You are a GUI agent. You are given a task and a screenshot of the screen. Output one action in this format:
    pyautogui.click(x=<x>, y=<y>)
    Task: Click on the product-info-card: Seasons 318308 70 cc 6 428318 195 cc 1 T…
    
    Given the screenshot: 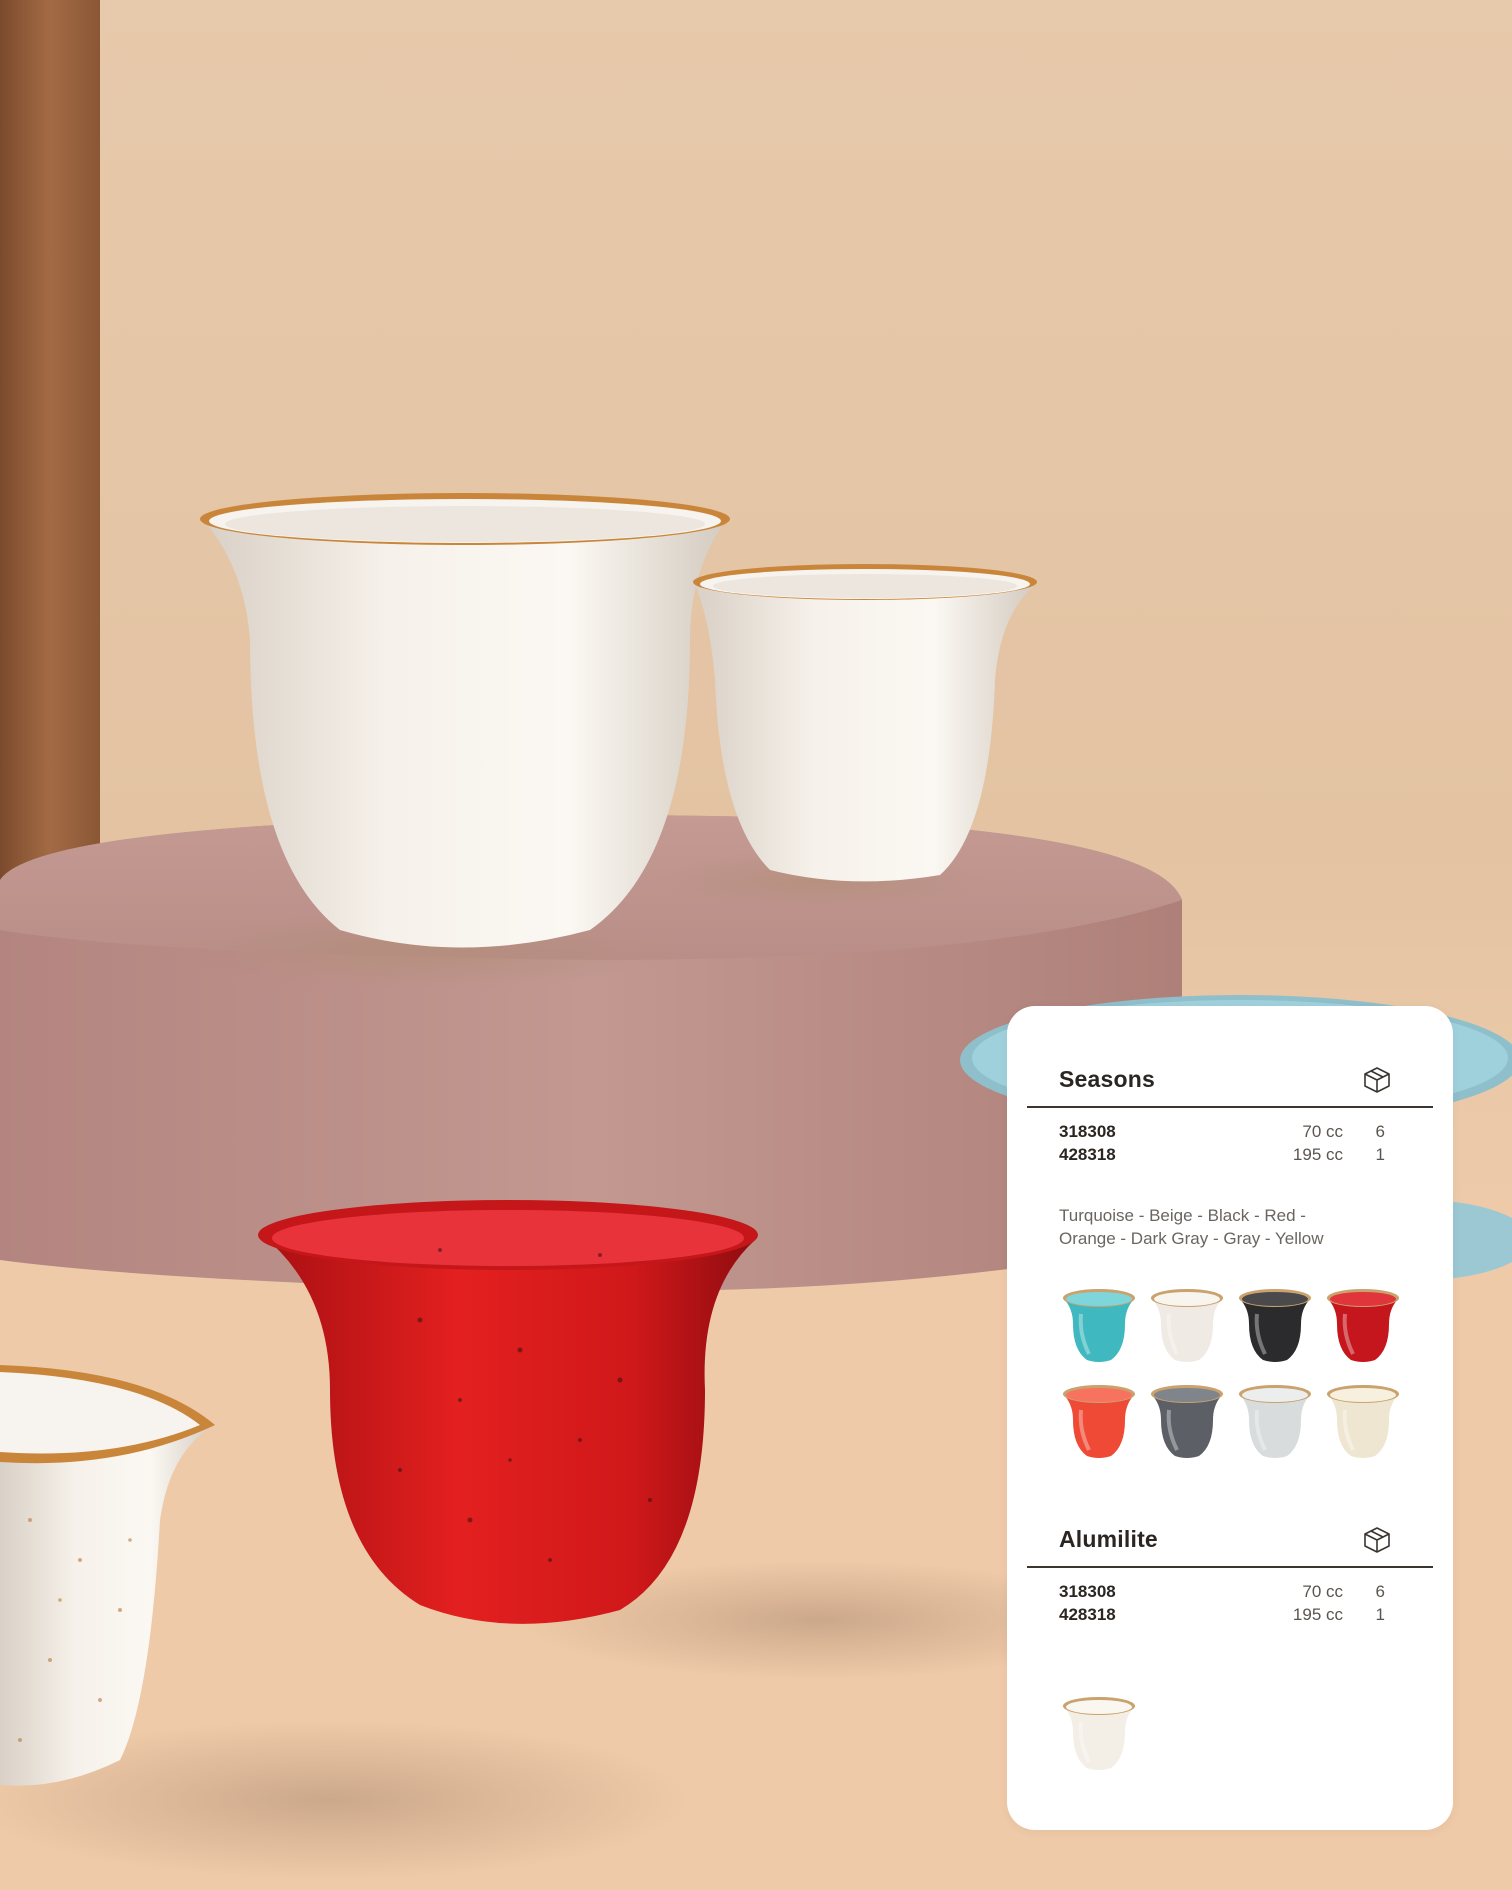 What is the action you would take?
    pyautogui.click(x=1230, y=1418)
    